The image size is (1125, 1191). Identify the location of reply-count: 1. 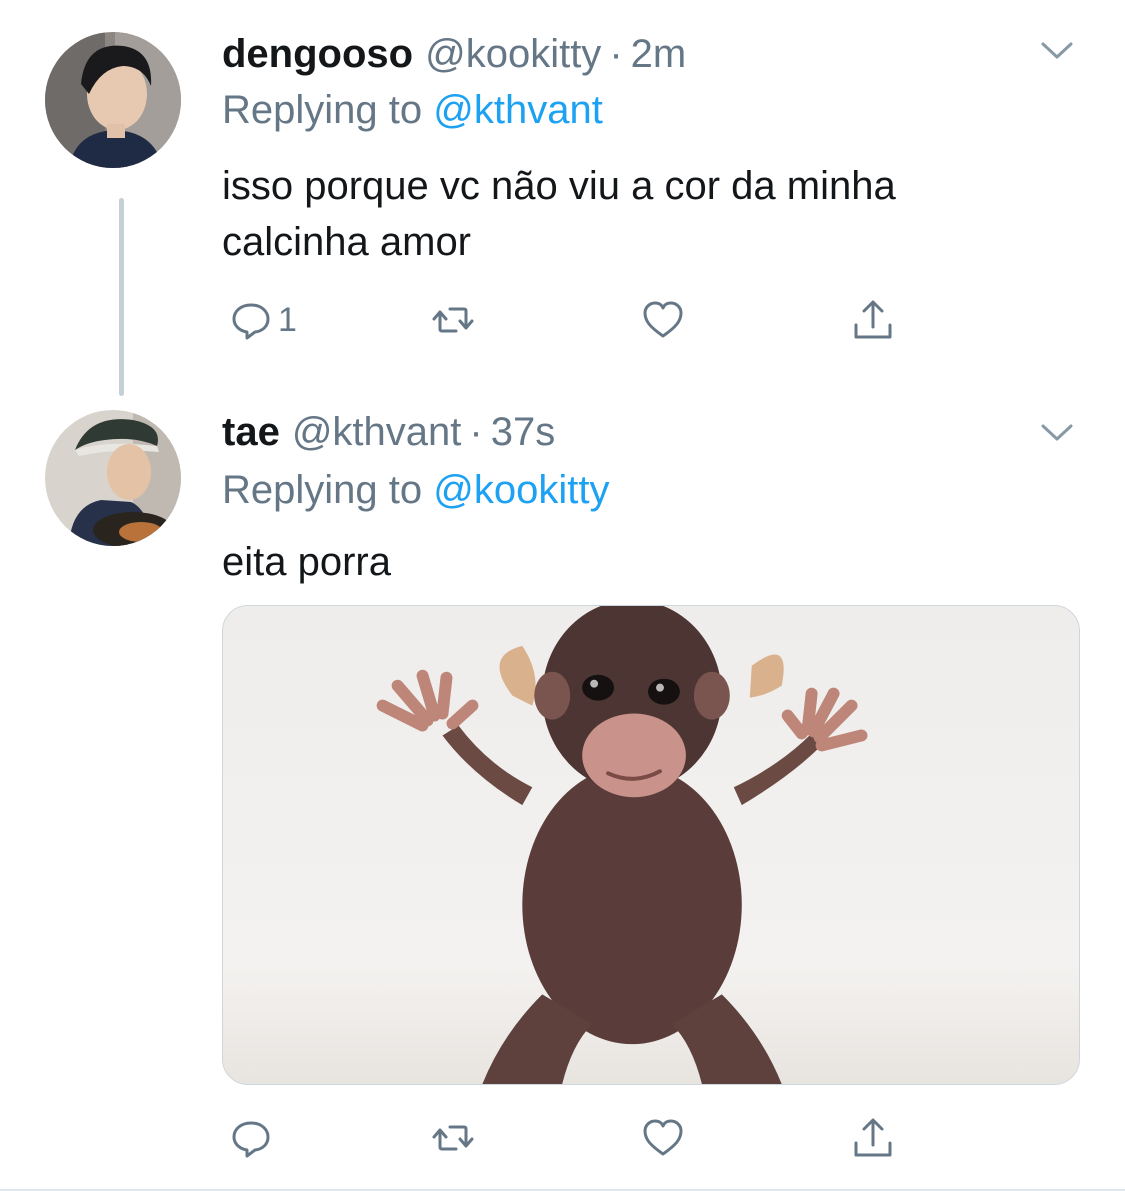
(287, 320).